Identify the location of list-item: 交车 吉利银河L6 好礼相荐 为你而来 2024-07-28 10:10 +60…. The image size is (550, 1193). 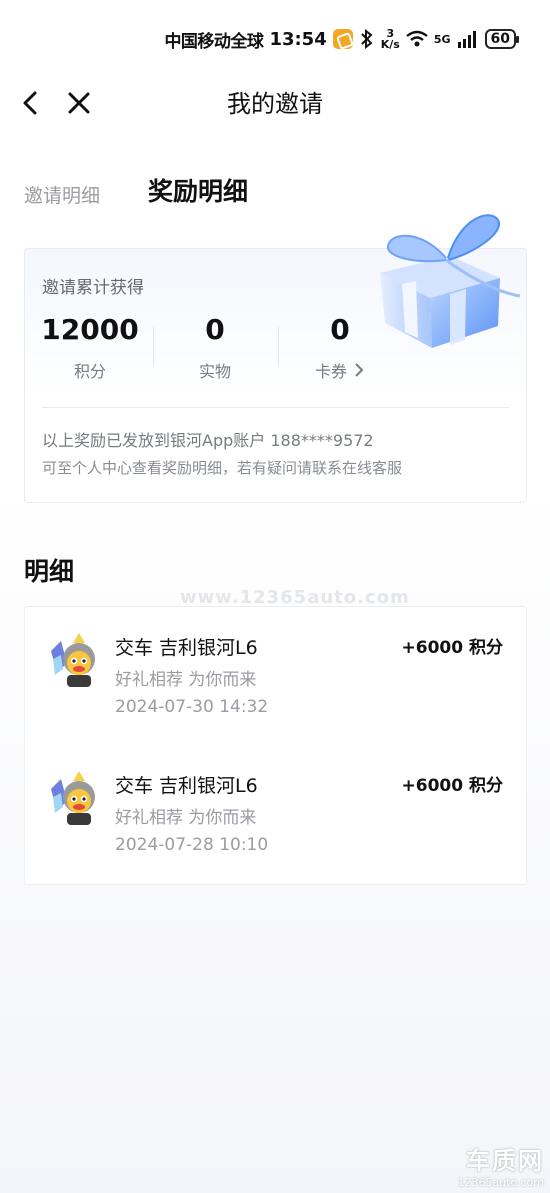
(276, 807).